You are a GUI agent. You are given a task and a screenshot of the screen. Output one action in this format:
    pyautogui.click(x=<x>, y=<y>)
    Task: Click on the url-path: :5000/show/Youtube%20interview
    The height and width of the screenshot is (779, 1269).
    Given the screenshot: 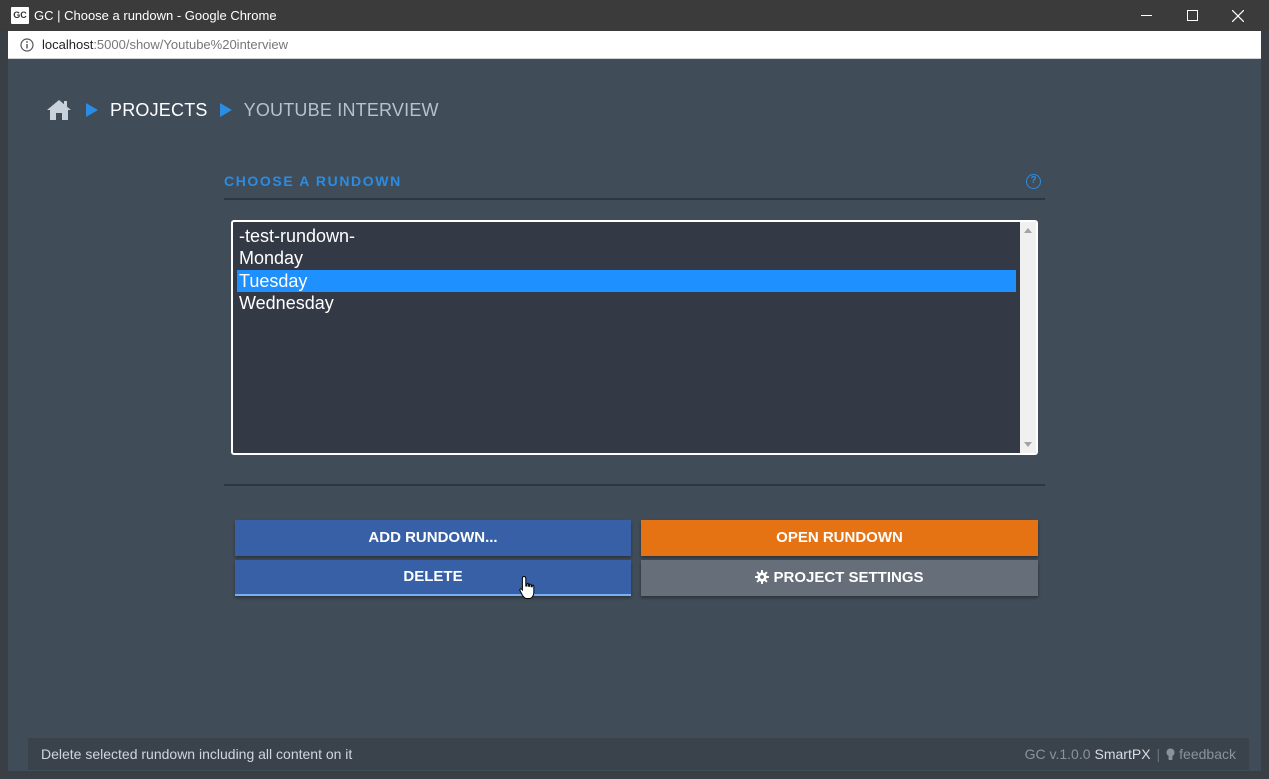 What is the action you would take?
    pyautogui.click(x=190, y=44)
    